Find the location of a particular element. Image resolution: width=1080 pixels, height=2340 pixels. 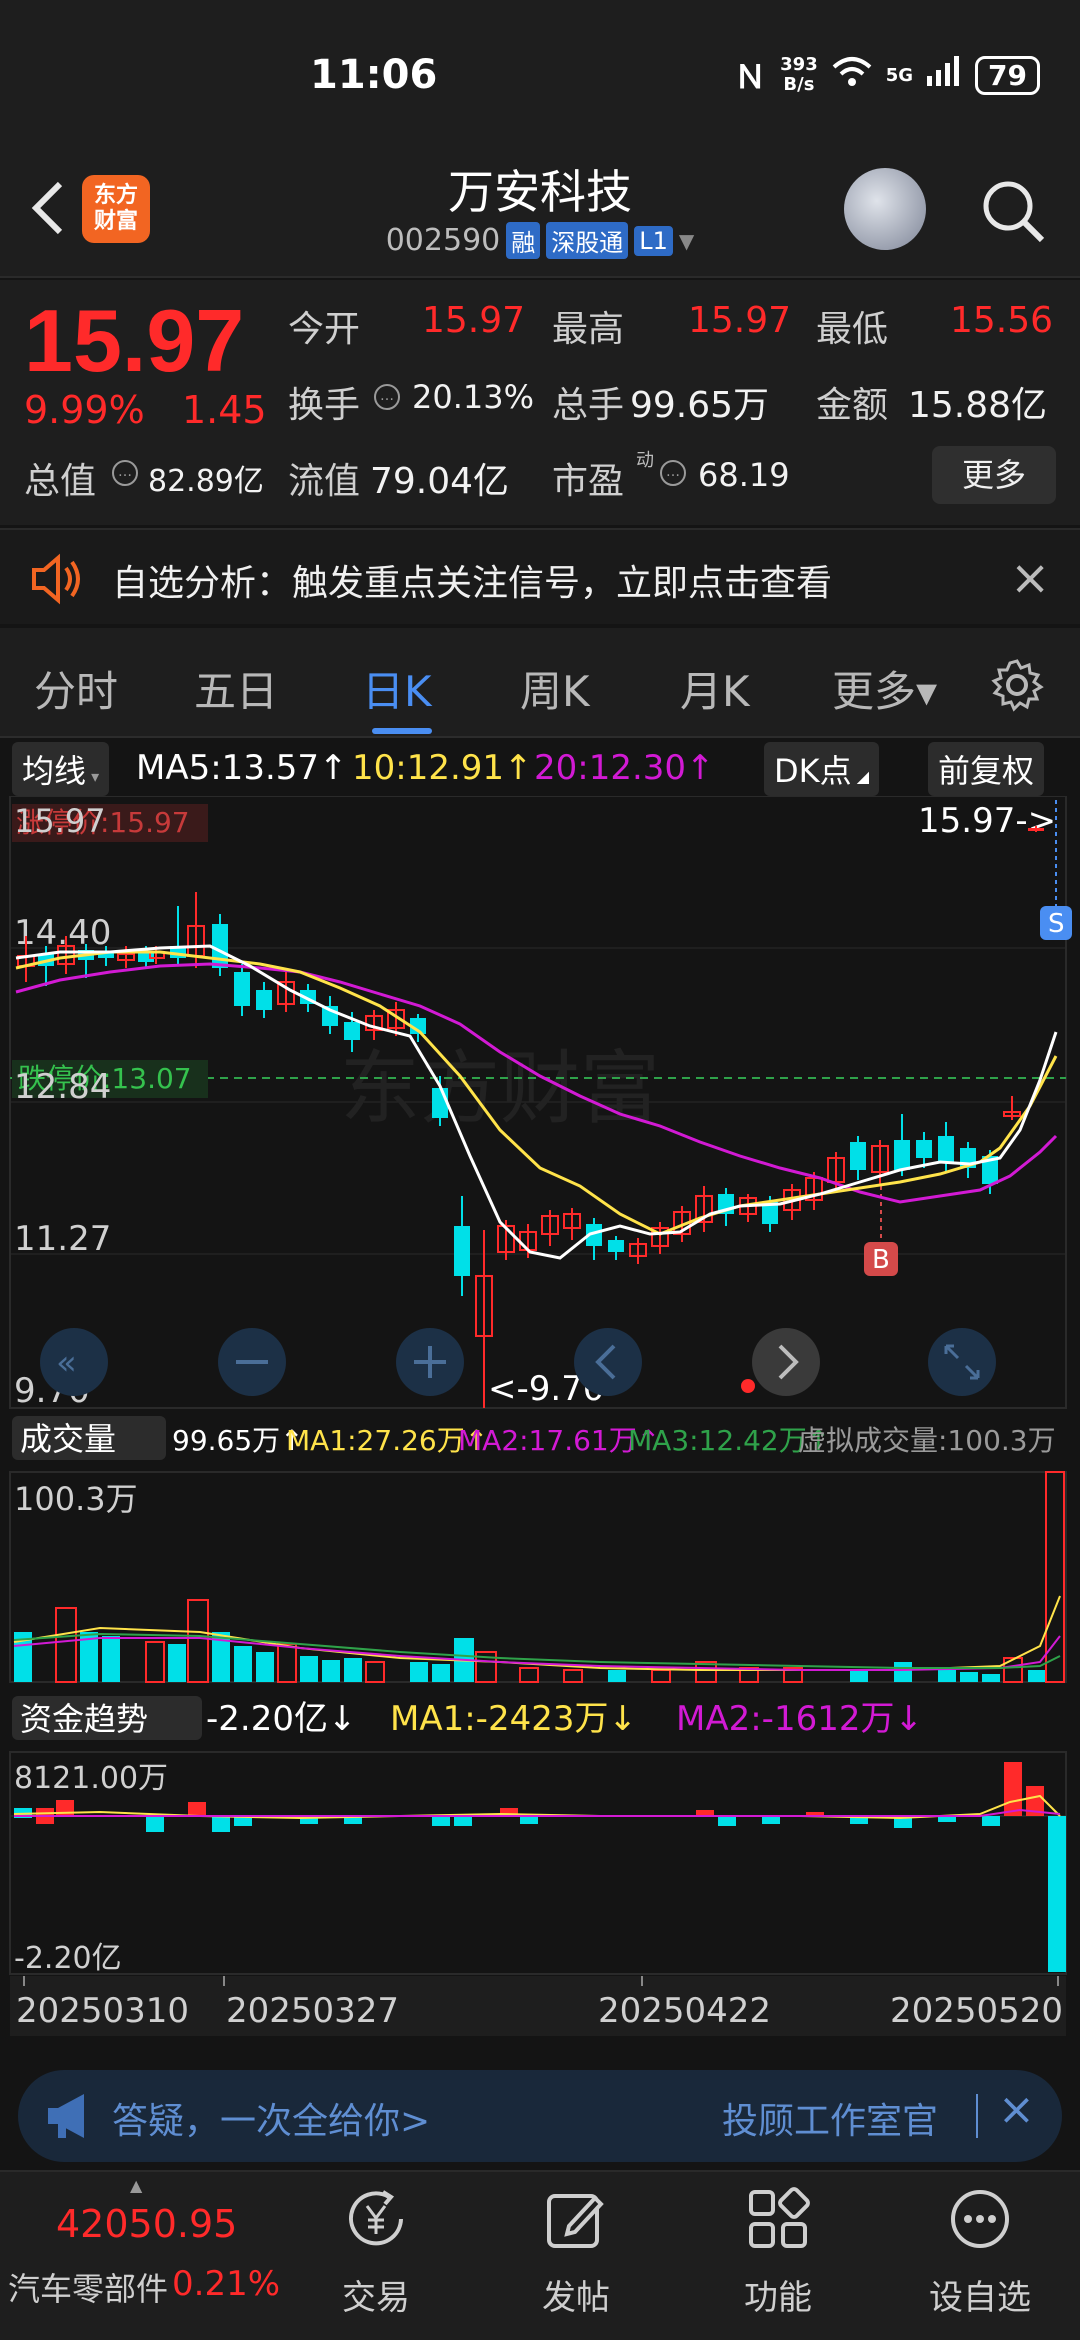

promo-banner: 答疑，一次全给你> 投顾工作室官 × is located at coordinates (540, 2116).